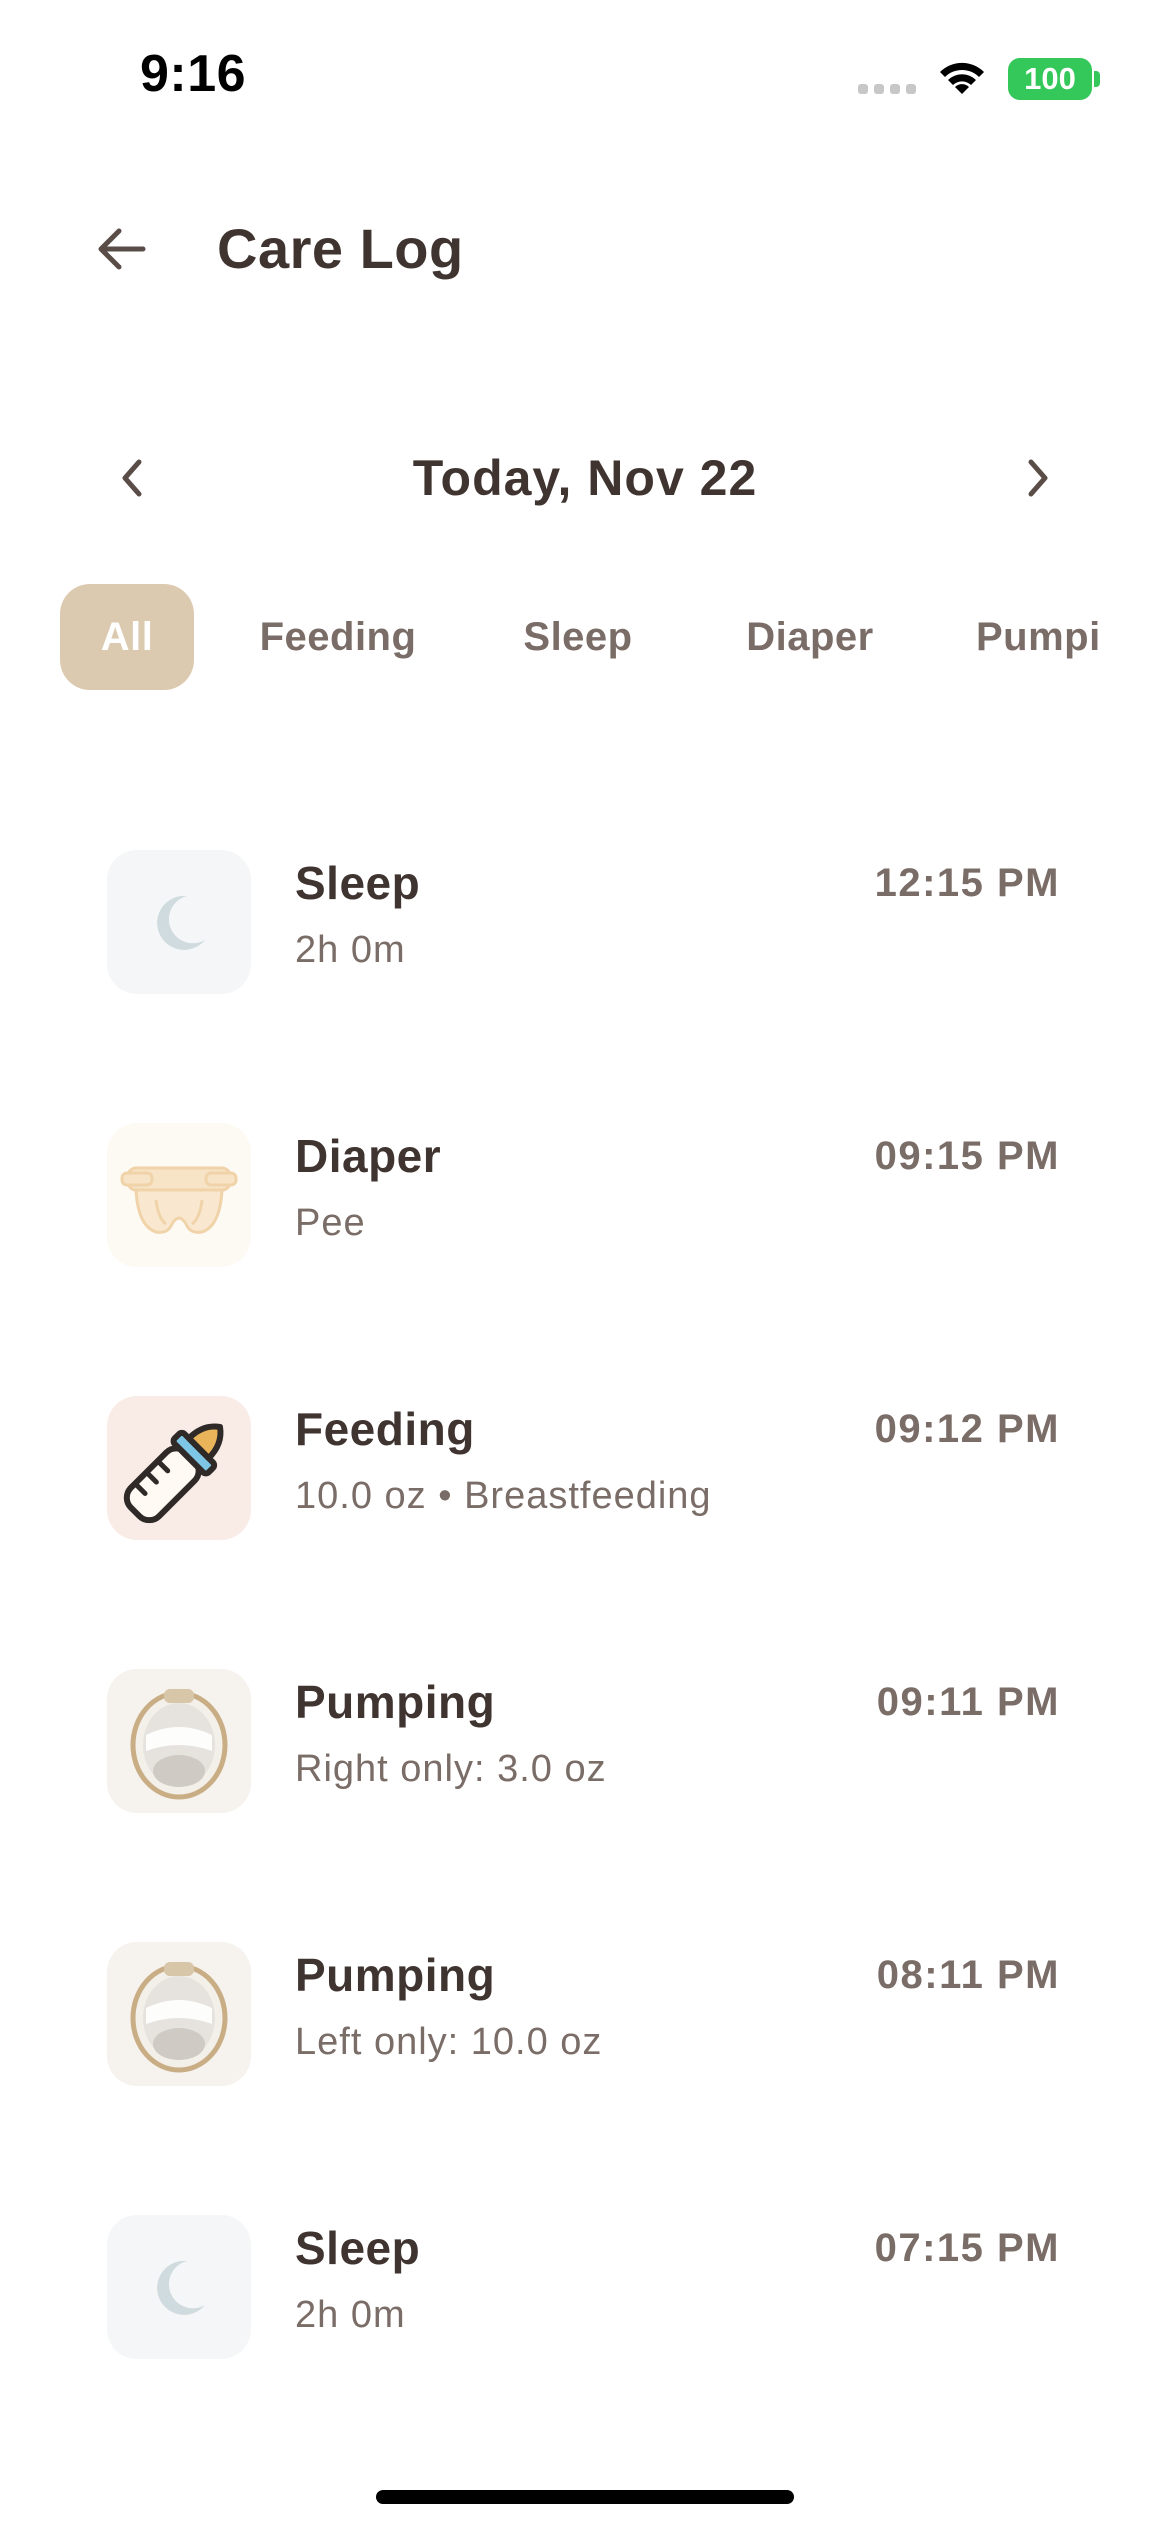 The height and width of the screenshot is (2532, 1170). What do you see at coordinates (330, 1223) in the screenshot?
I see `log-detail: Pee` at bounding box center [330, 1223].